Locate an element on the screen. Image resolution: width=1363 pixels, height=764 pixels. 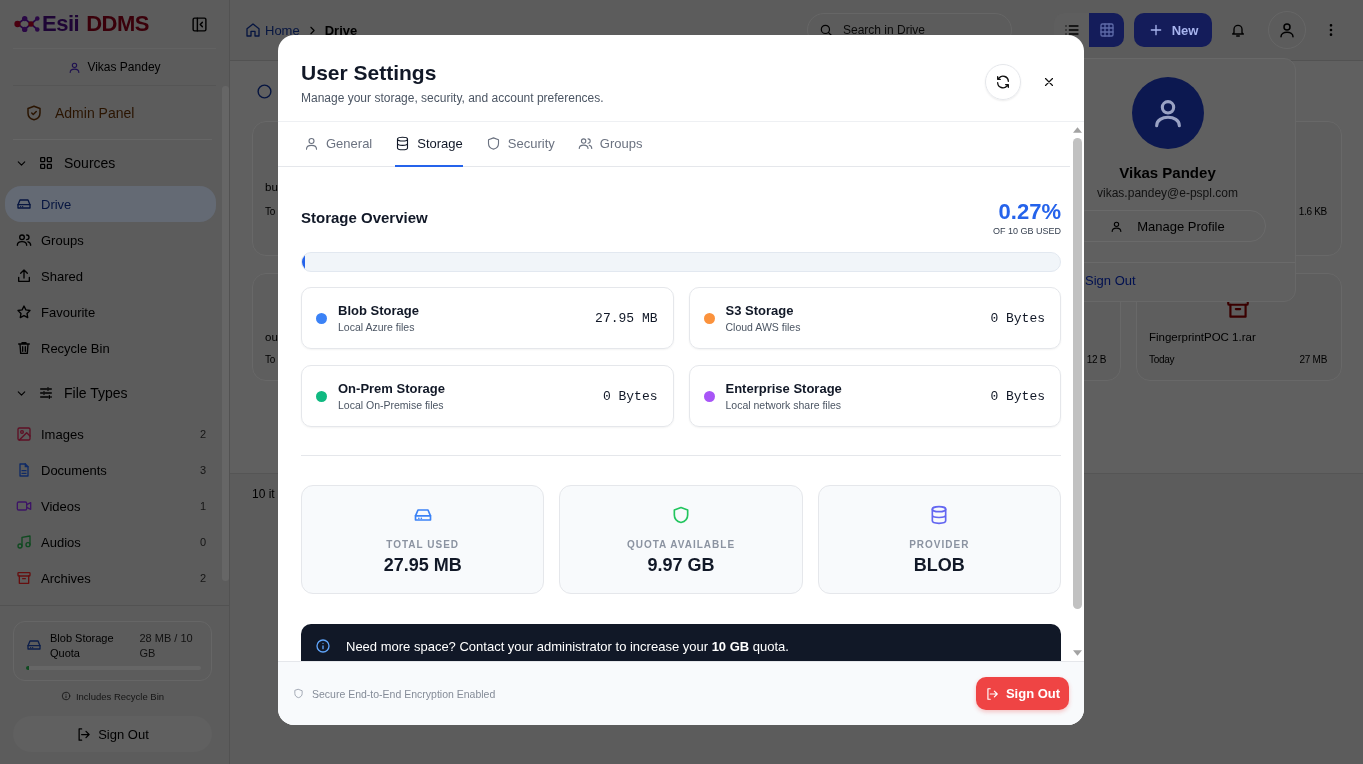
list-icon is located at coordinates (1071, 30).